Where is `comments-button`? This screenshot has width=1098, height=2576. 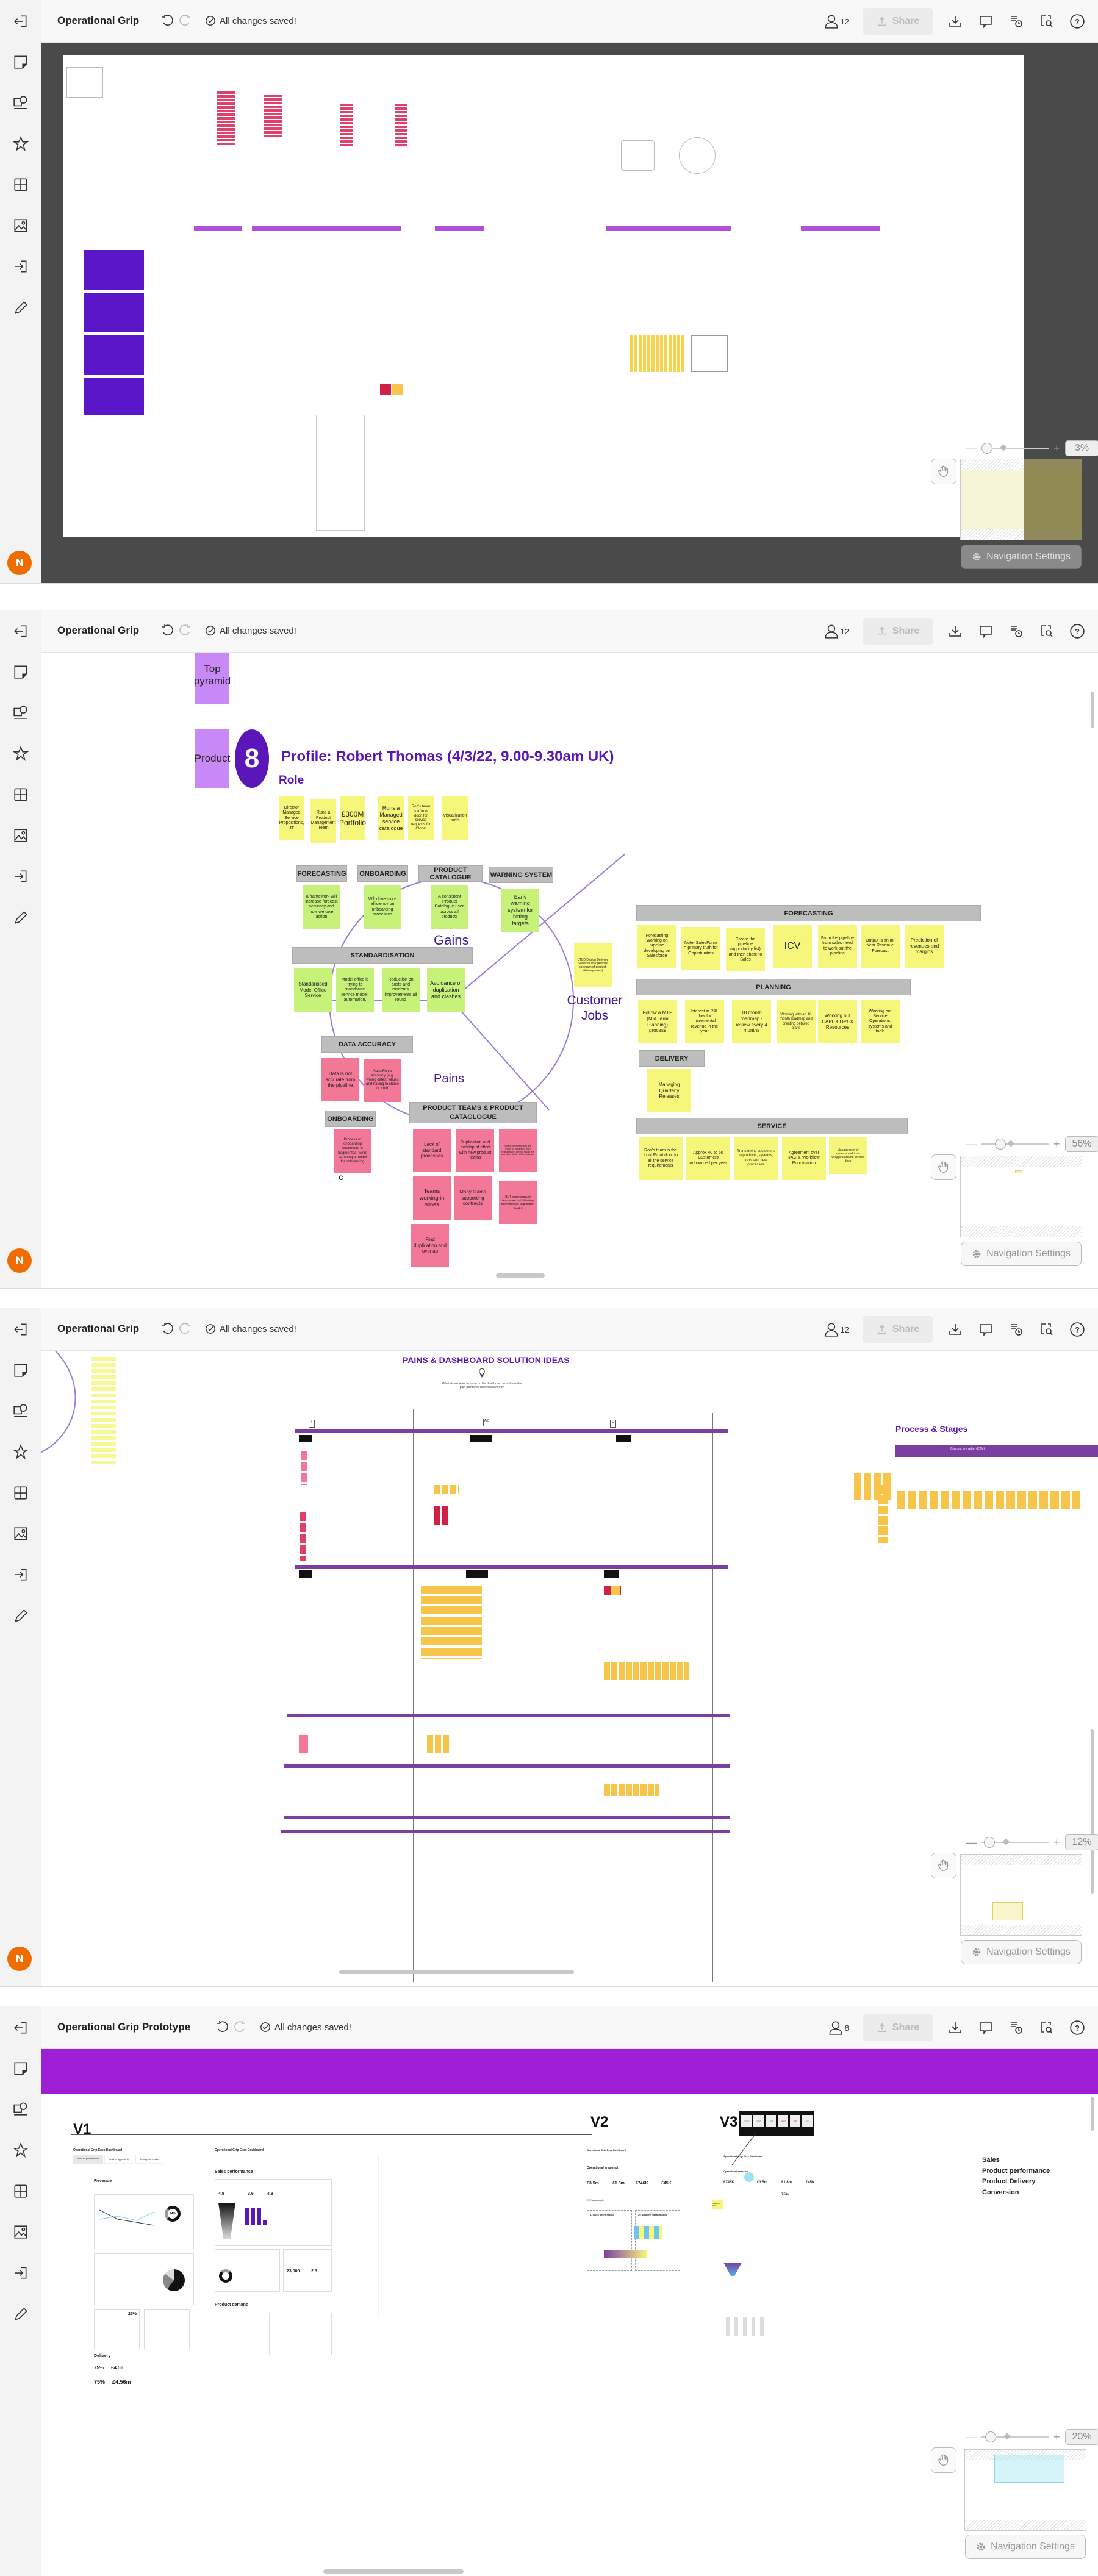
comments-button is located at coordinates (985, 2028).